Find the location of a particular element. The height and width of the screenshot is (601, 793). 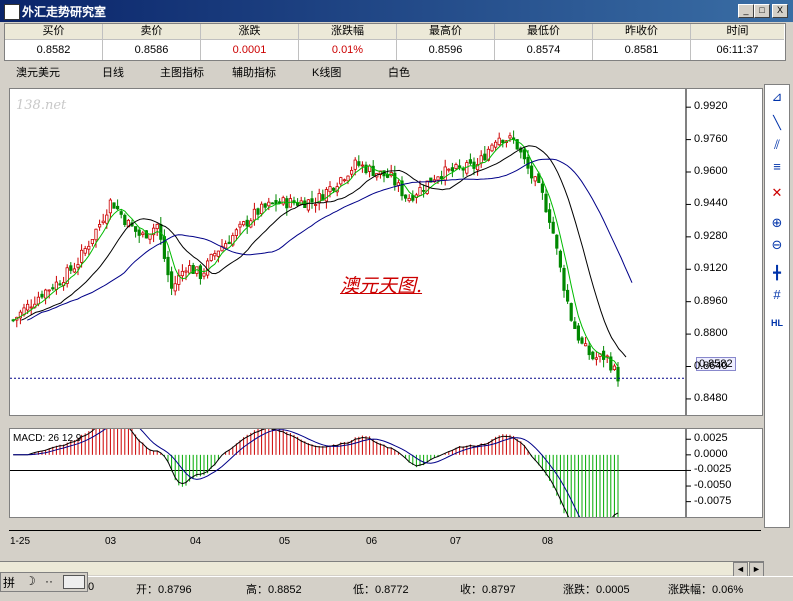

macd-y-tick-label: -0.0075 is located at coordinates (713, 500).